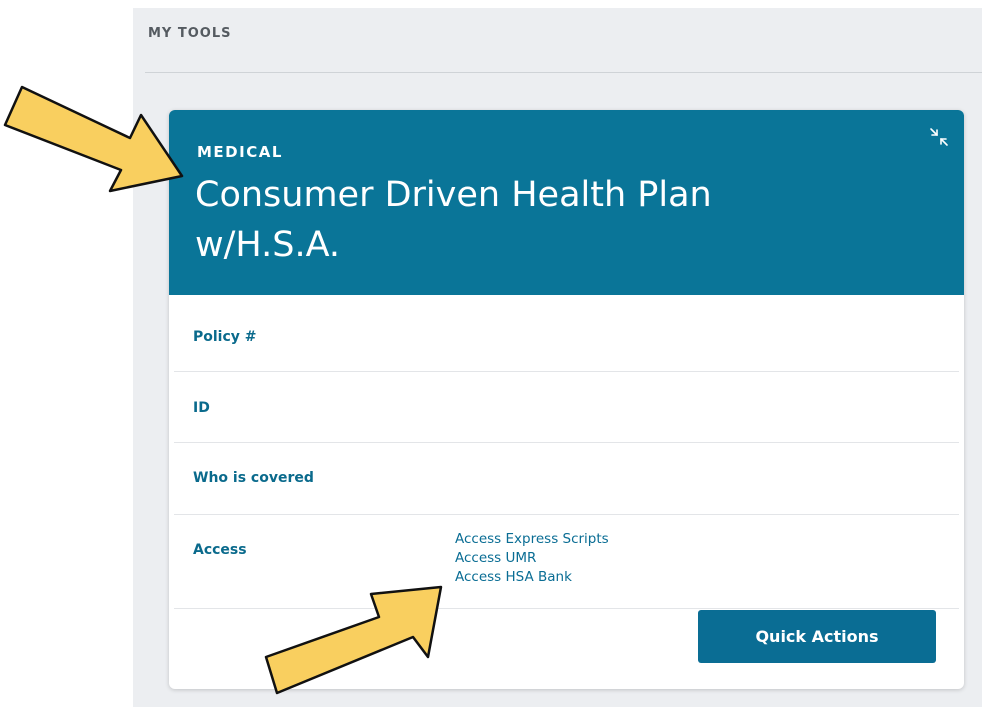 This screenshot has width=982, height=707. Describe the element at coordinates (240, 152) in the screenshot. I see `card-category: MEDICAL` at that location.